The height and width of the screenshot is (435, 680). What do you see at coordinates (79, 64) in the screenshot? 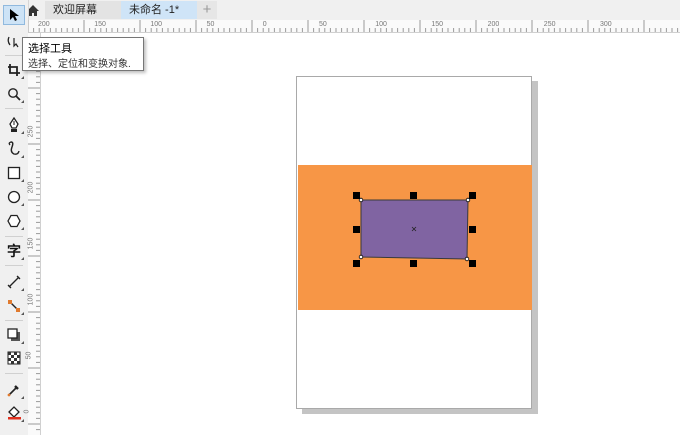
I see `tooltip-description: 选择、定位和变换对象.` at bounding box center [79, 64].